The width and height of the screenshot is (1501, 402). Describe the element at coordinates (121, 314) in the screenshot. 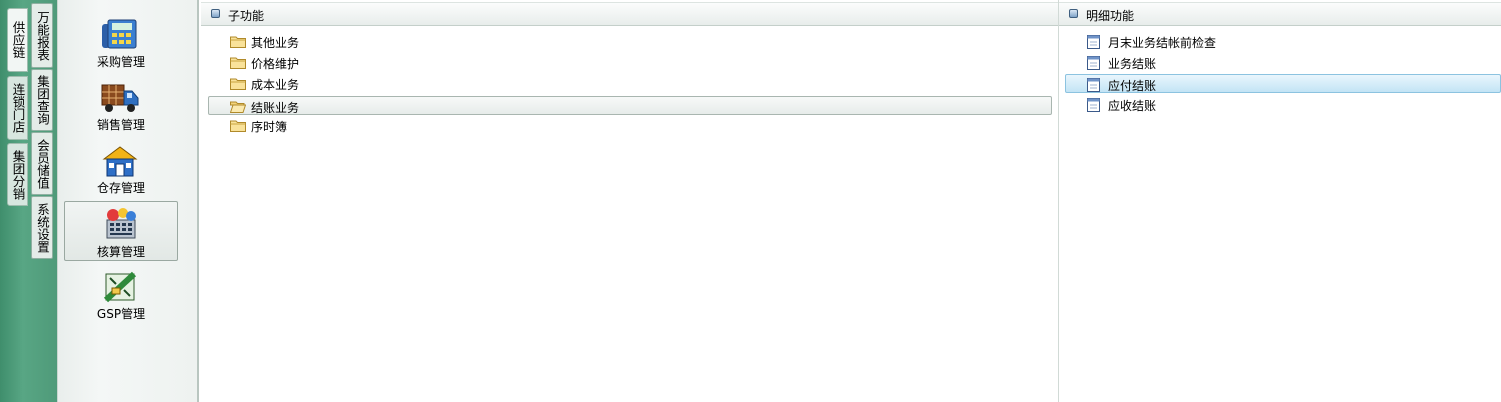

I see `module-label: GSP管理` at that location.